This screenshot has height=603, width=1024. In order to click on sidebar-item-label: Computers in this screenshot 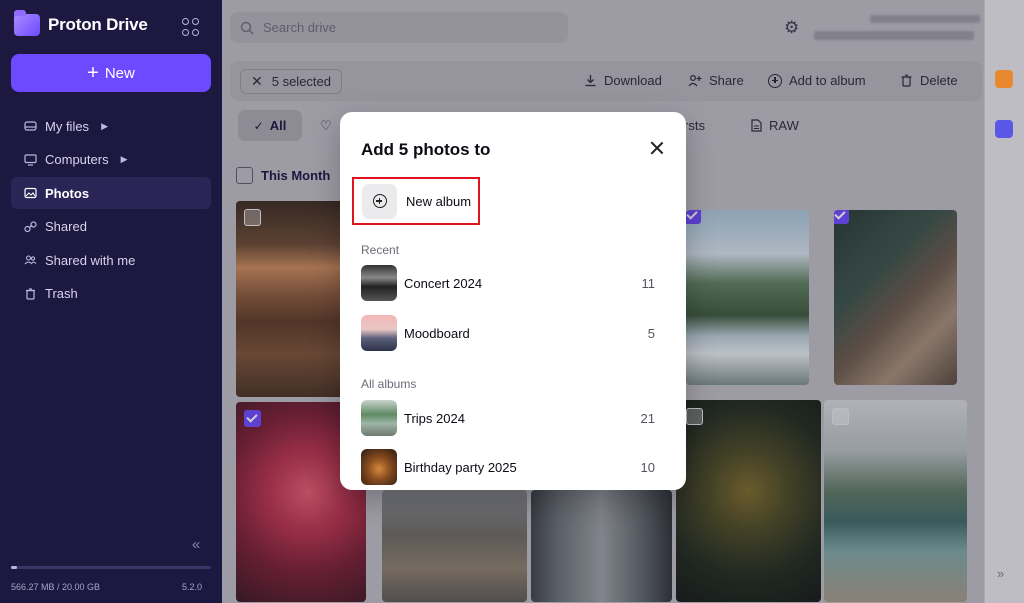, I will do `click(77, 160)`.